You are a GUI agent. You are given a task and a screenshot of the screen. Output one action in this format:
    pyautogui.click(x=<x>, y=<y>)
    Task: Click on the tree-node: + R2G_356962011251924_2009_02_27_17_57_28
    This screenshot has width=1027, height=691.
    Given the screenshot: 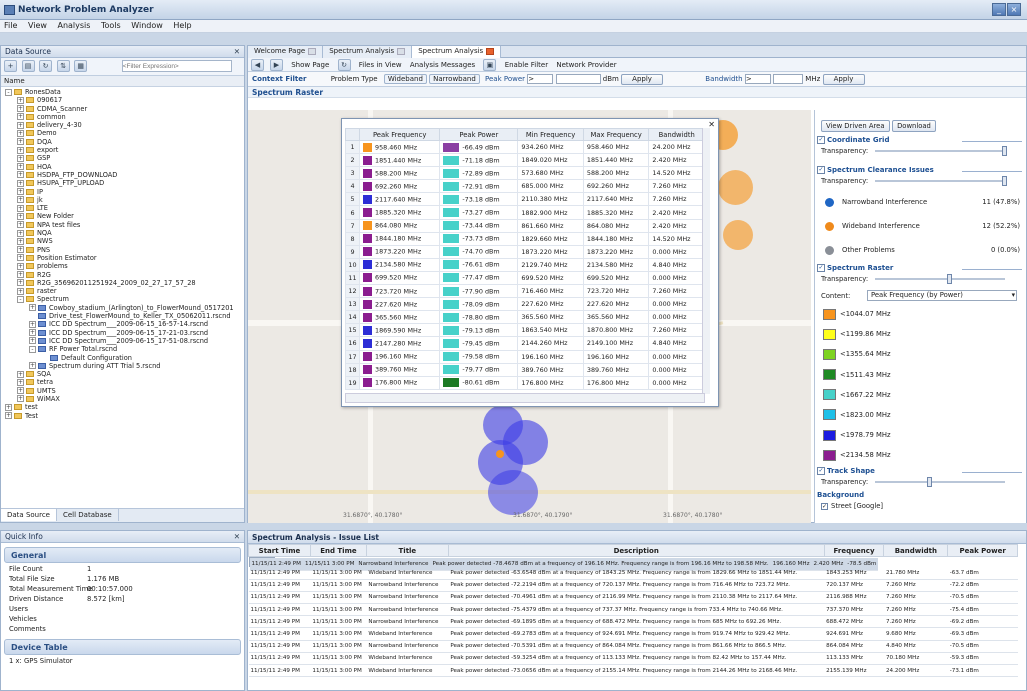 What is the action you would take?
    pyautogui.click(x=122, y=283)
    